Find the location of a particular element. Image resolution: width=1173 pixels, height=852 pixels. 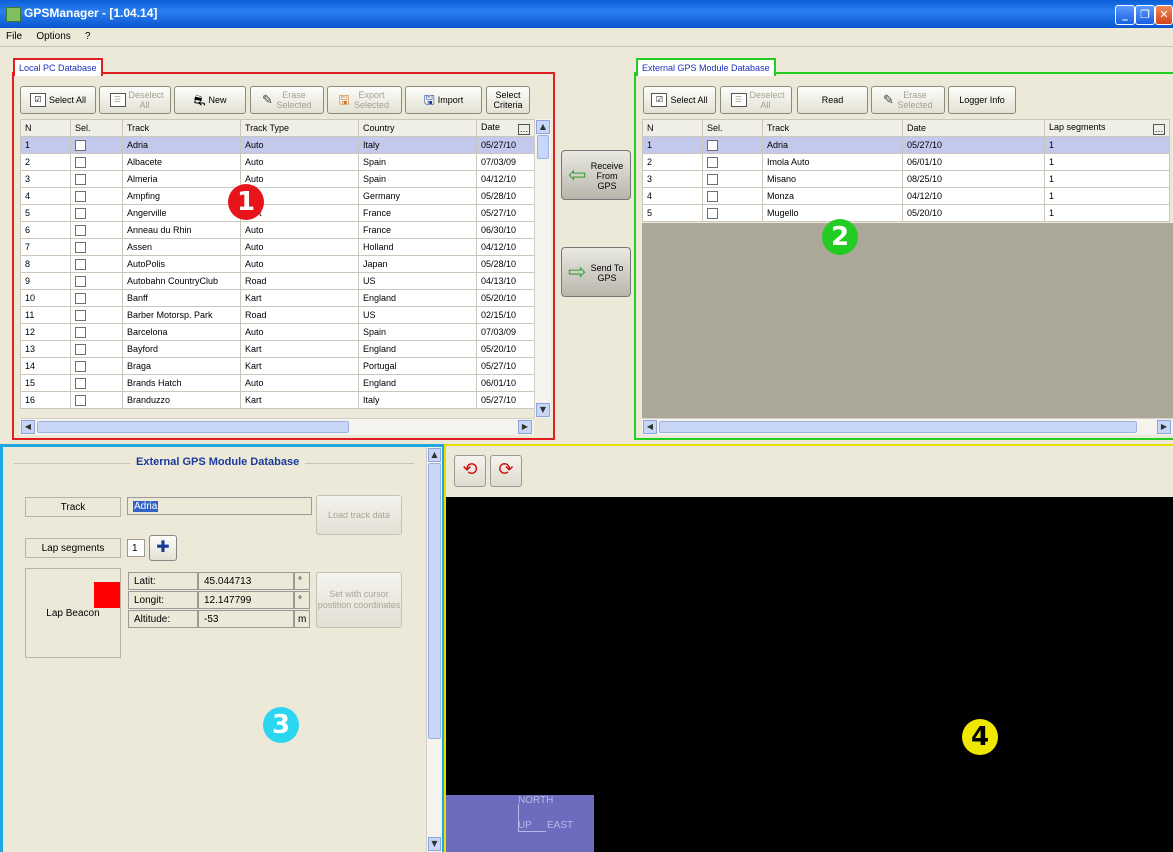

detail-vscroll: ▲ ▼ is located at coordinates (434, 649).